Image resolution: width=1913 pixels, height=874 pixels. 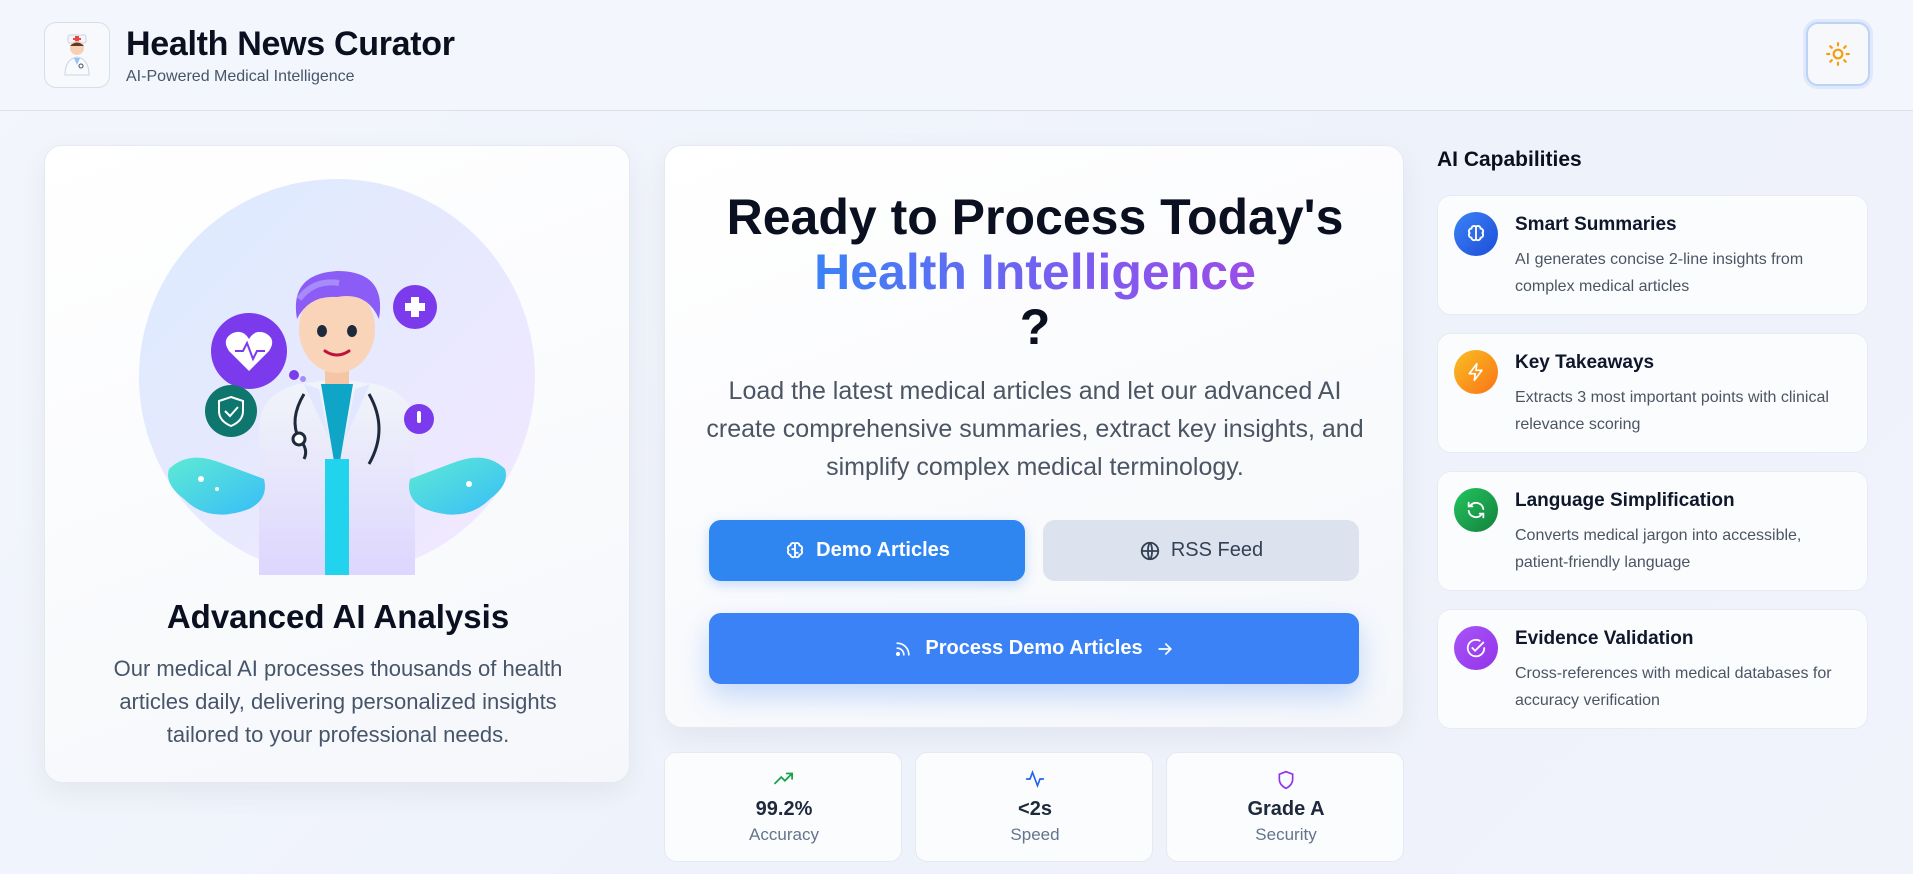 What do you see at coordinates (1585, 362) in the screenshot?
I see `capability-title: Key Takeaways` at bounding box center [1585, 362].